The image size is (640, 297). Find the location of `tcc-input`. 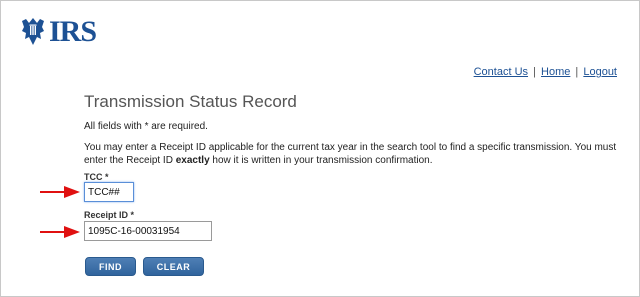

tcc-input is located at coordinates (109, 192).